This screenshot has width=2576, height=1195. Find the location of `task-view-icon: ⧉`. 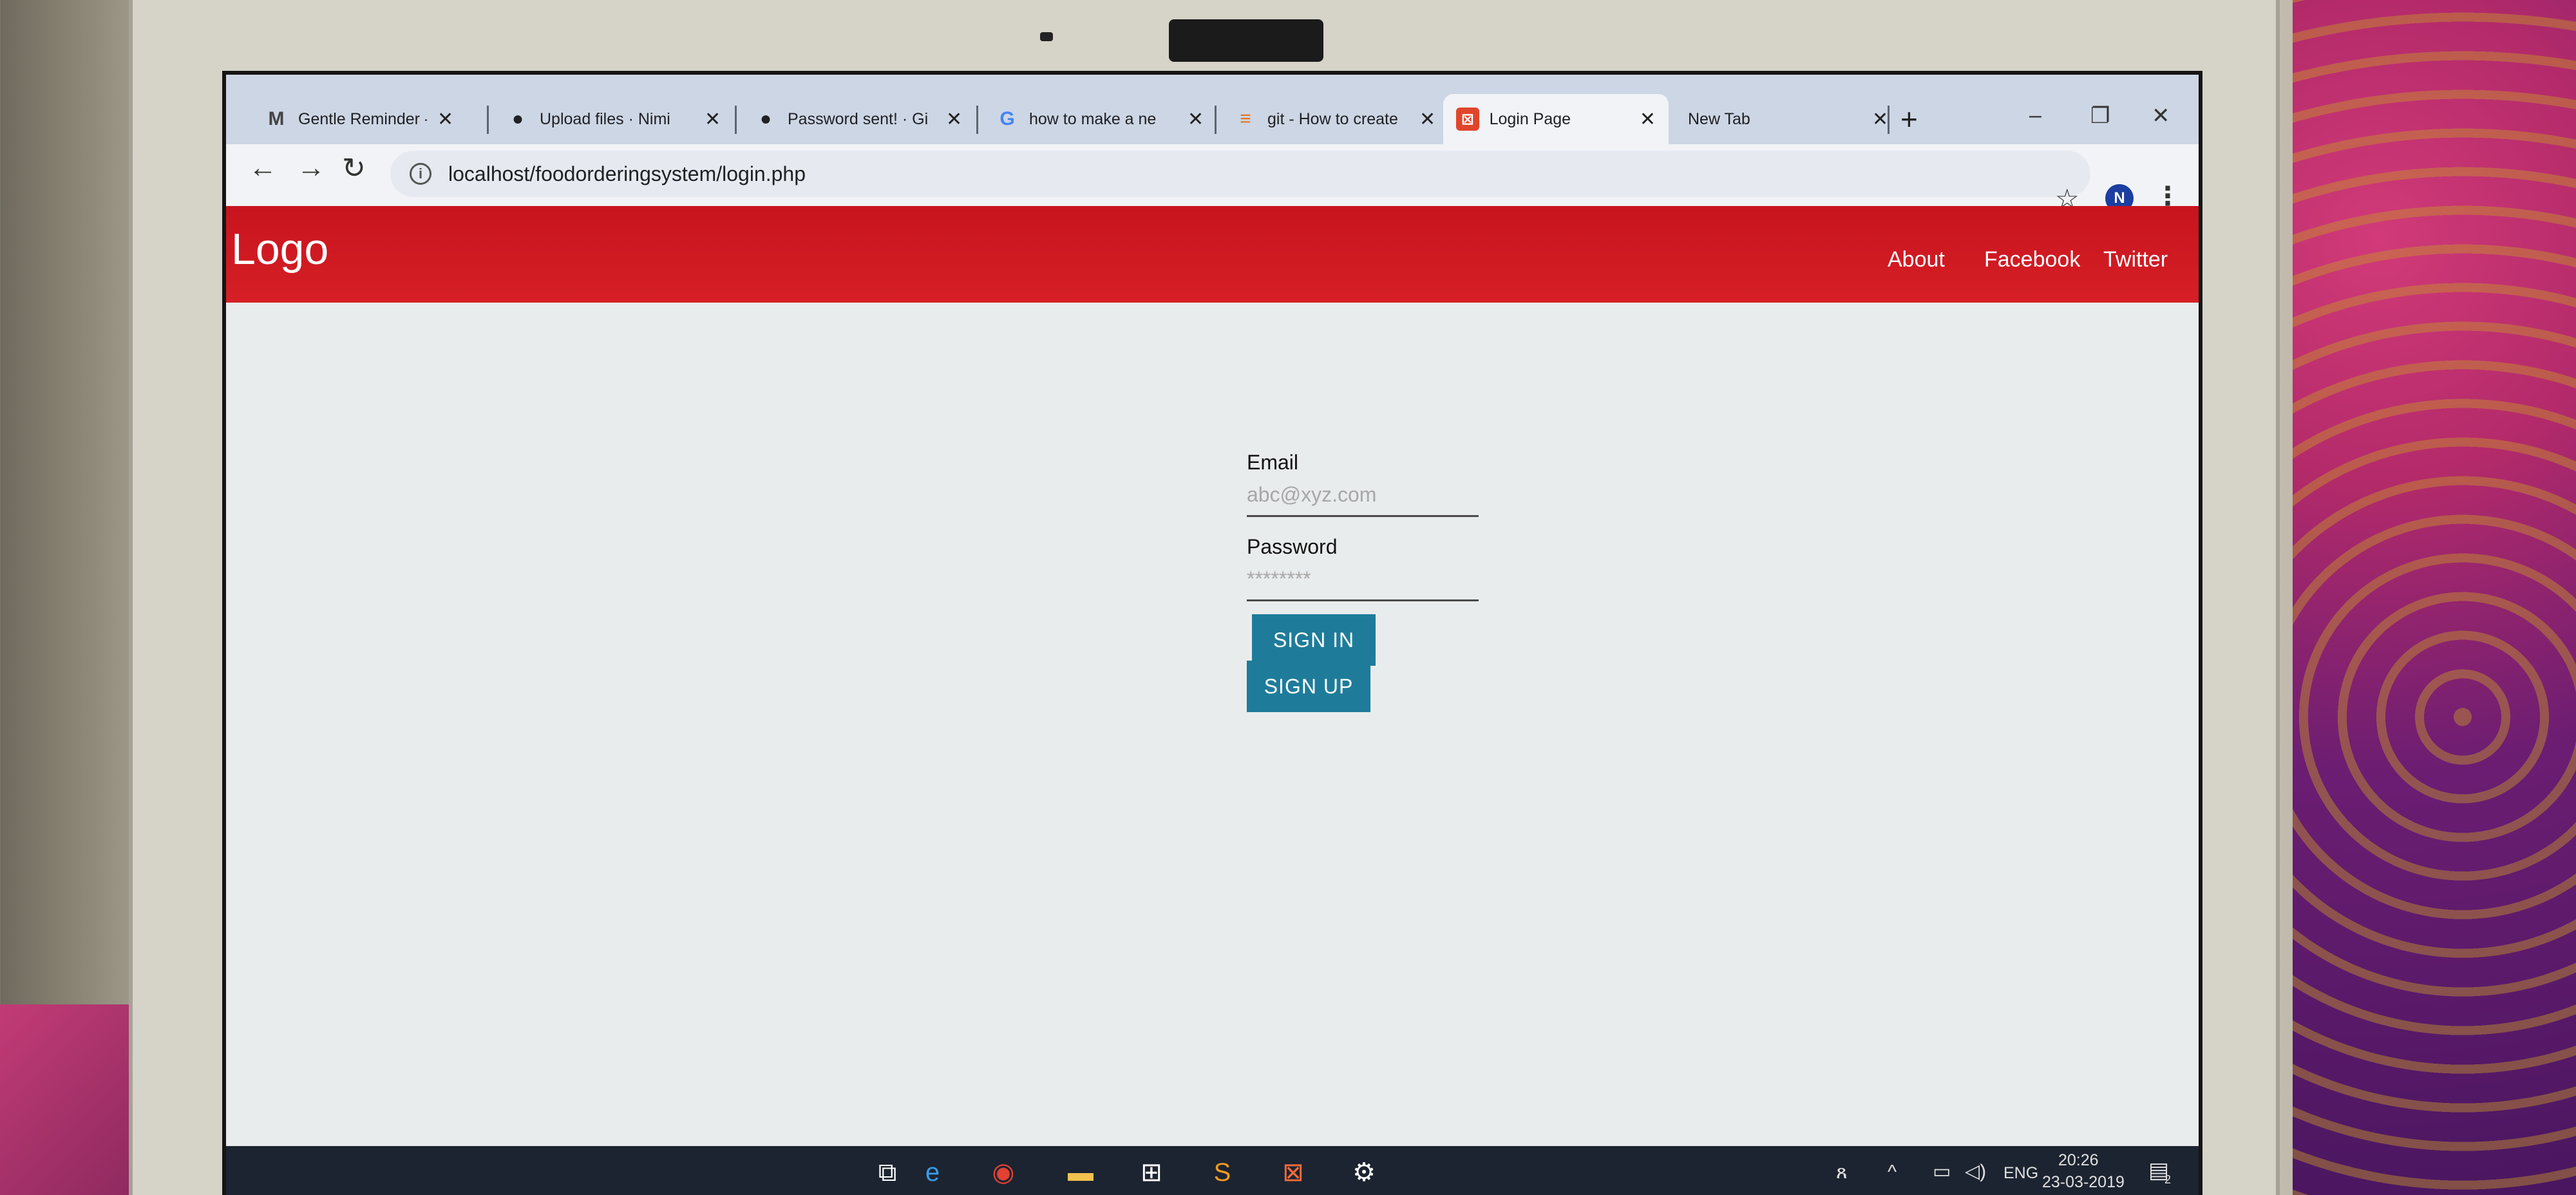

task-view-icon: ⧉ is located at coordinates (887, 1172).